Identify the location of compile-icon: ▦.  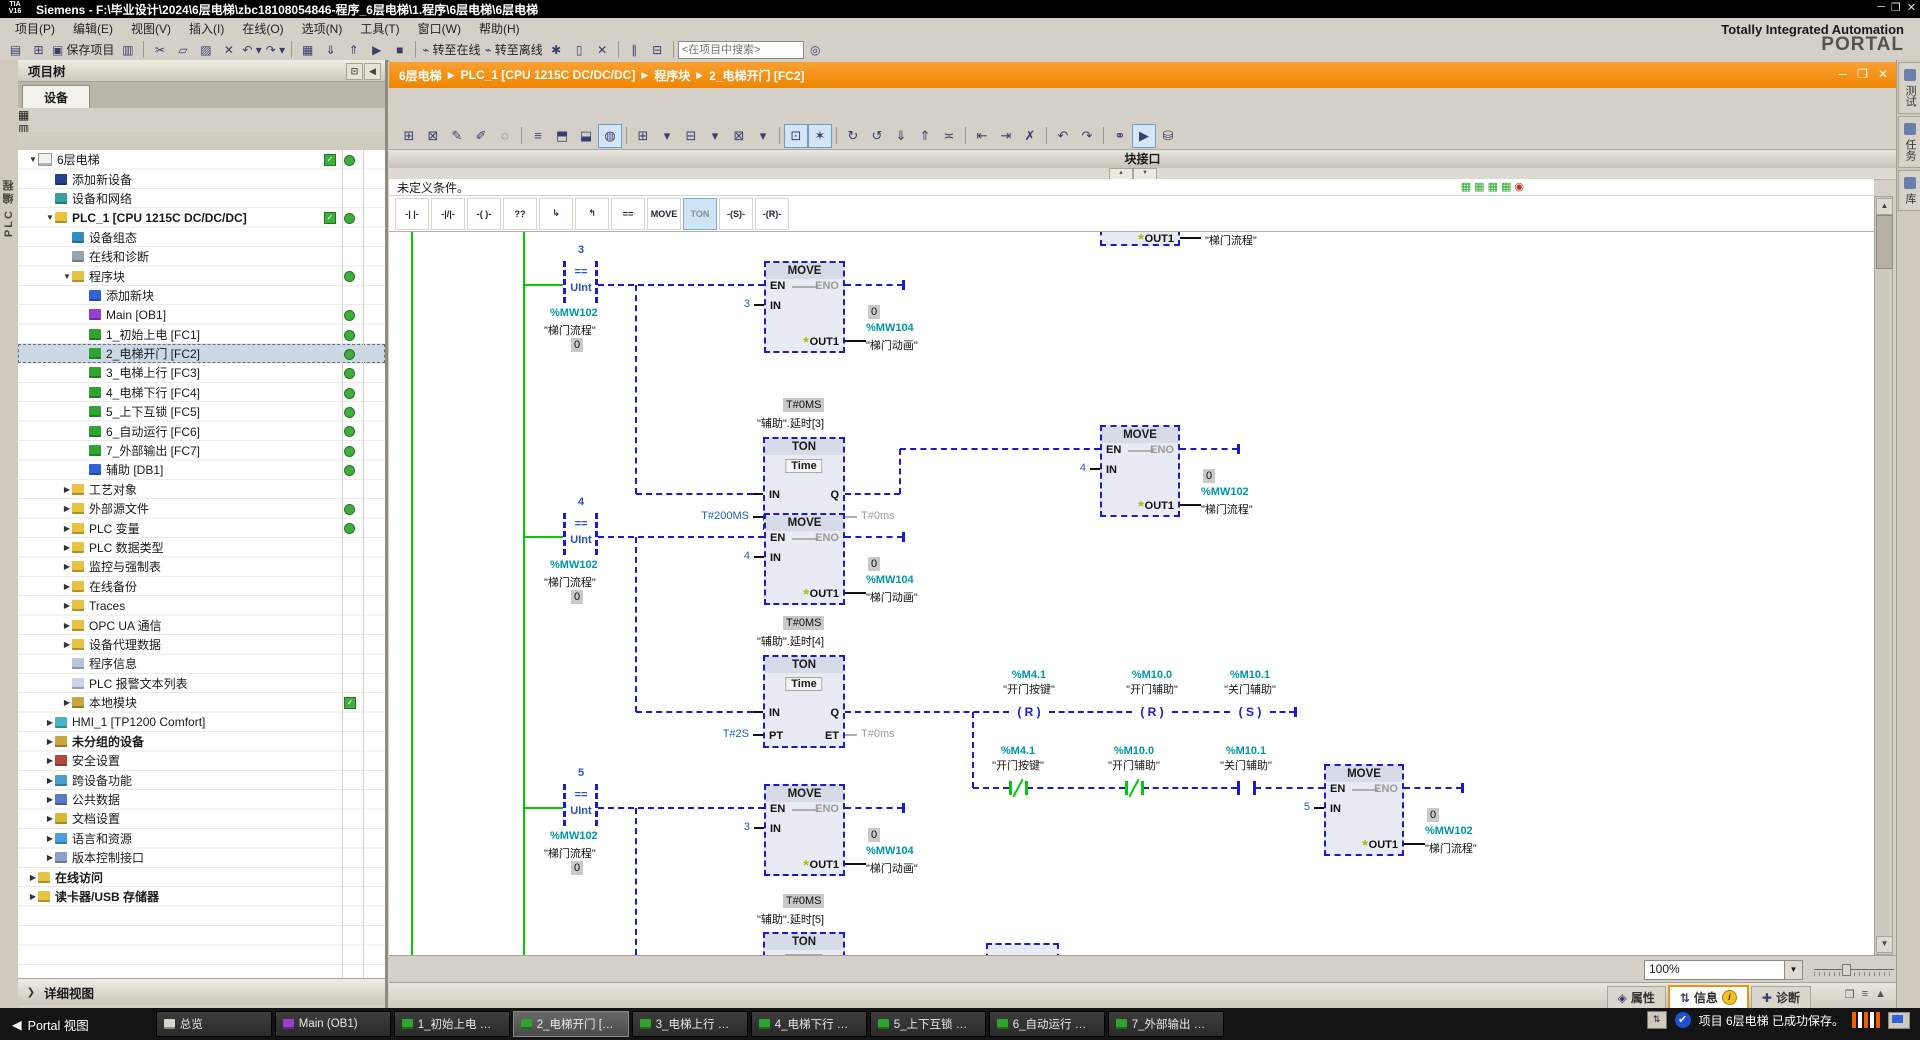
(307, 49).